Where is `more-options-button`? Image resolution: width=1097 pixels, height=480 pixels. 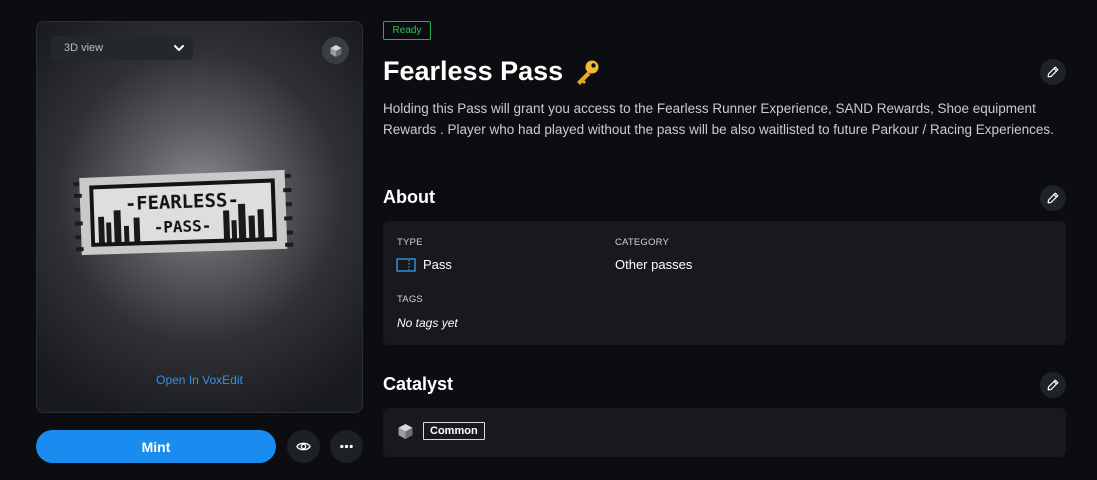 more-options-button is located at coordinates (346, 446).